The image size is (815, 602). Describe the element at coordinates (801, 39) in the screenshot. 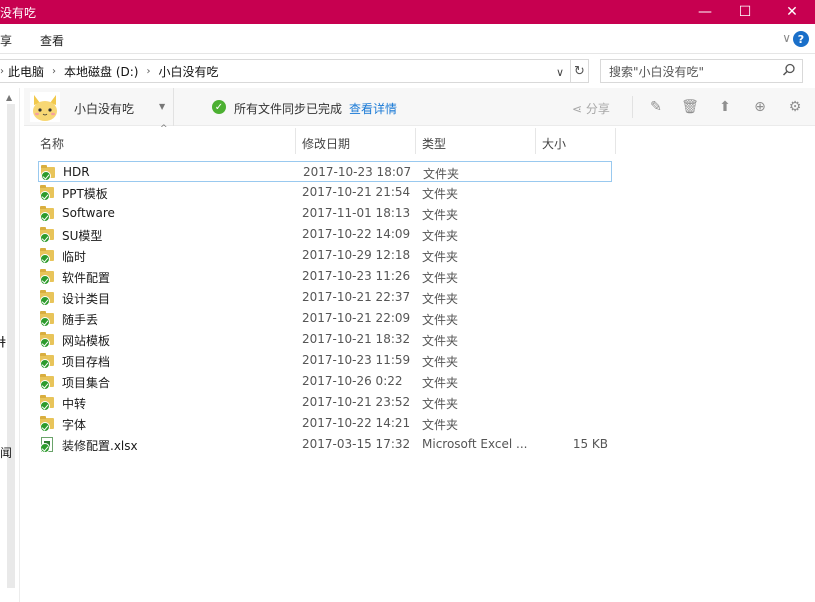

I see `help-icon: ?` at that location.